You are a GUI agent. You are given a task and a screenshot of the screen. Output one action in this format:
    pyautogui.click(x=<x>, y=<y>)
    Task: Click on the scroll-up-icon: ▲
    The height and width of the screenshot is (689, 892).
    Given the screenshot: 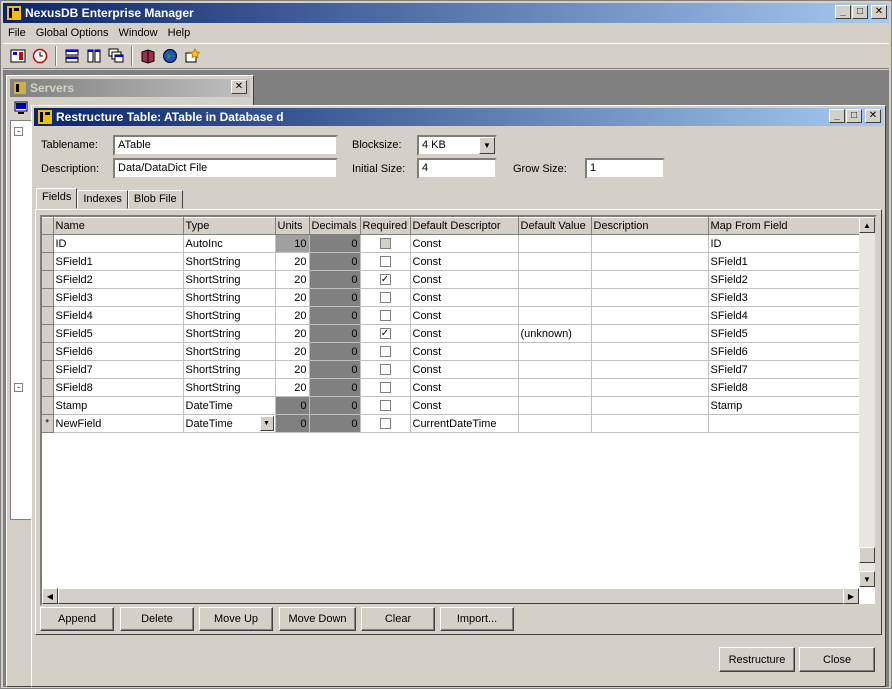 What is the action you would take?
    pyautogui.click(x=867, y=225)
    